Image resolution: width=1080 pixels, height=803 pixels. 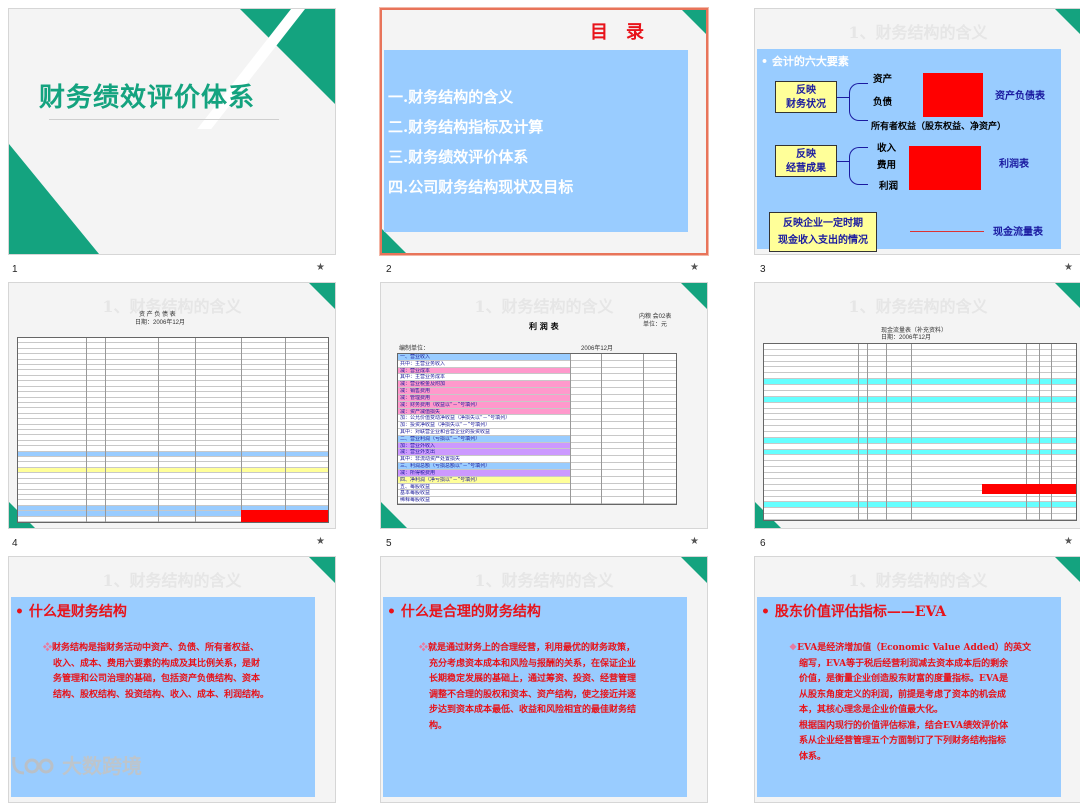 I want to click on element-label: 费用, so click(x=887, y=165).